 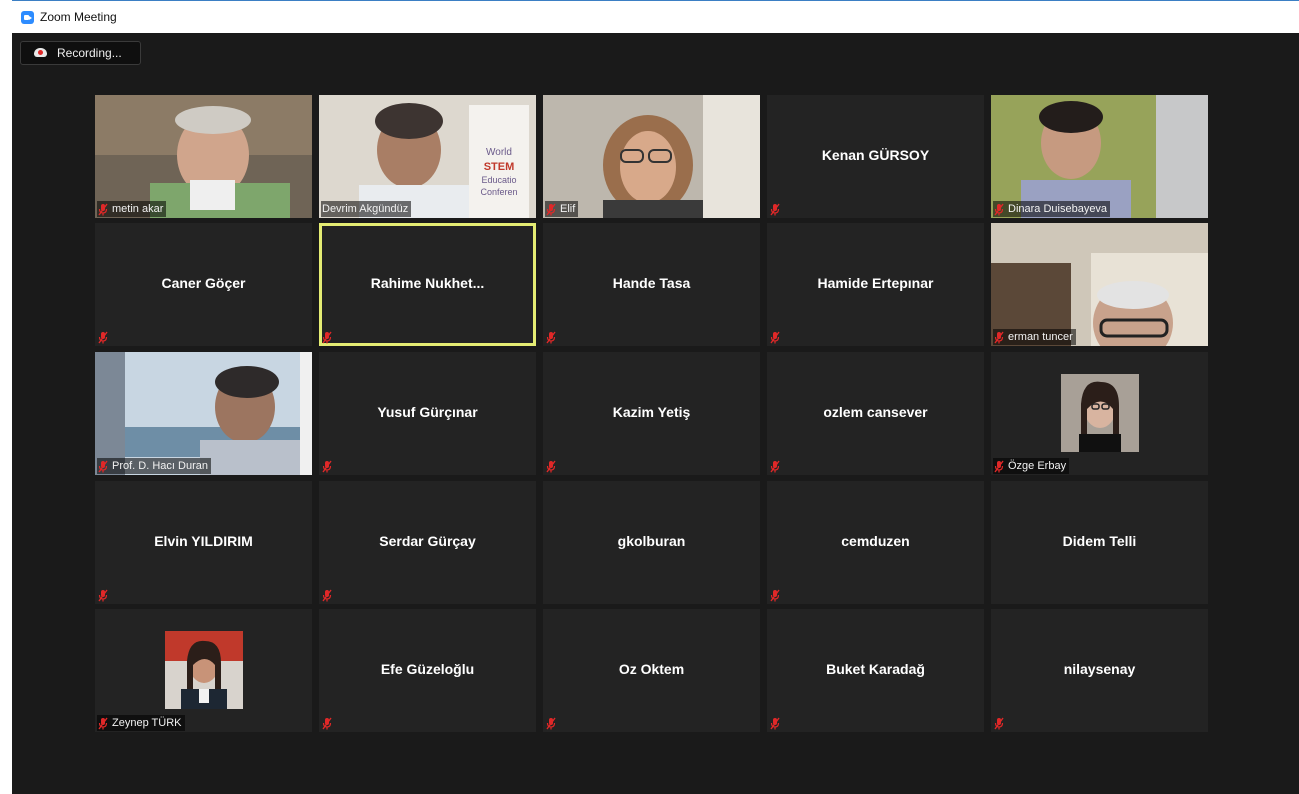 I want to click on participant-footer: Dinara Duisebayeva, so click(x=1052, y=209).